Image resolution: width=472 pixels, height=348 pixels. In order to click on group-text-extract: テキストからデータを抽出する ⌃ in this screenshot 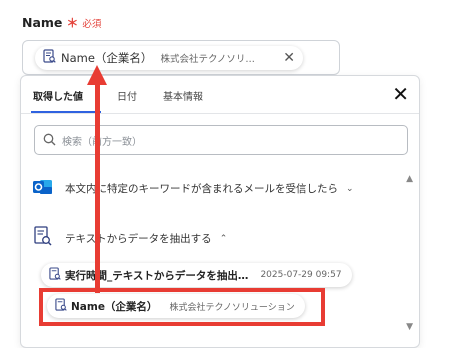, I will do `click(130, 238)`.